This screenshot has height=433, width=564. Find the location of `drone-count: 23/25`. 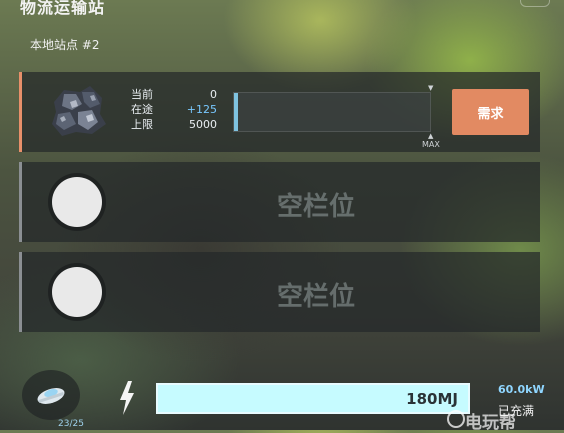

drone-count: 23/25 is located at coordinates (71, 424).